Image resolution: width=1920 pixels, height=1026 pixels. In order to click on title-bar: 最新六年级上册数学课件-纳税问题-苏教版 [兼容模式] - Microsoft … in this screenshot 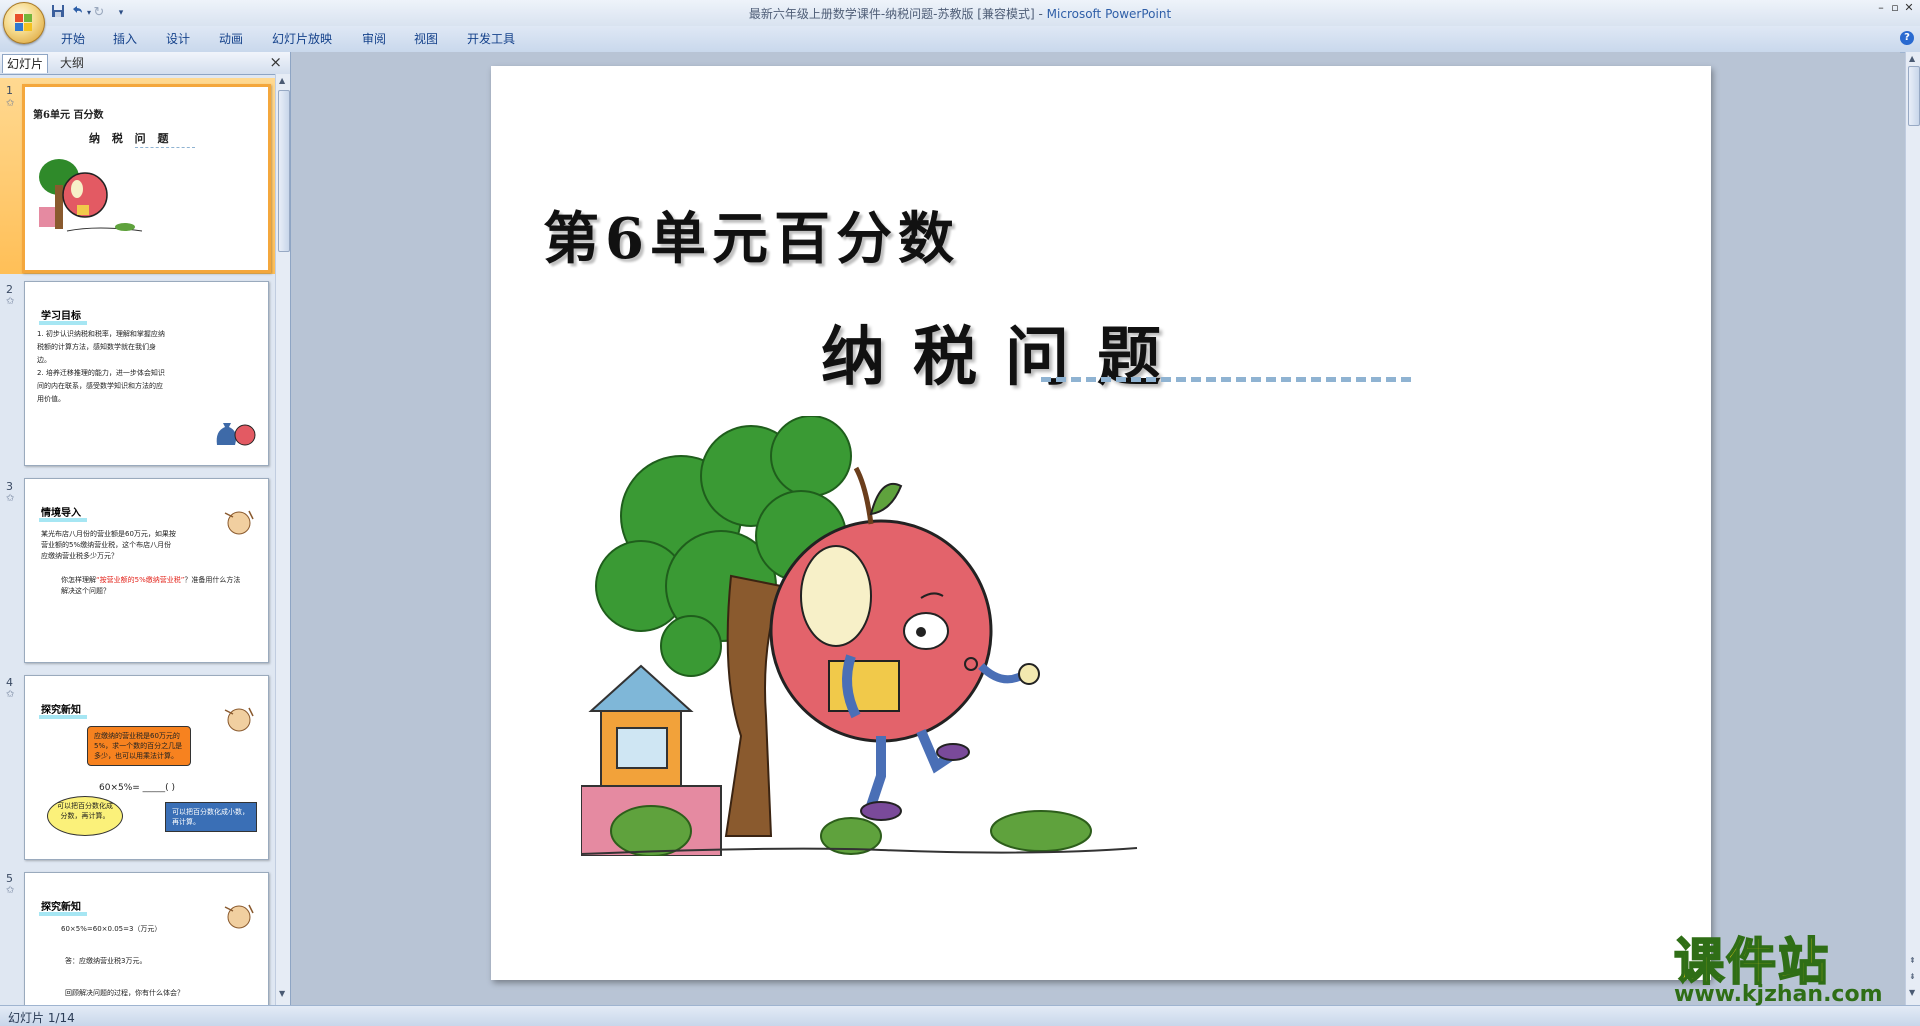, I will do `click(960, 13)`.